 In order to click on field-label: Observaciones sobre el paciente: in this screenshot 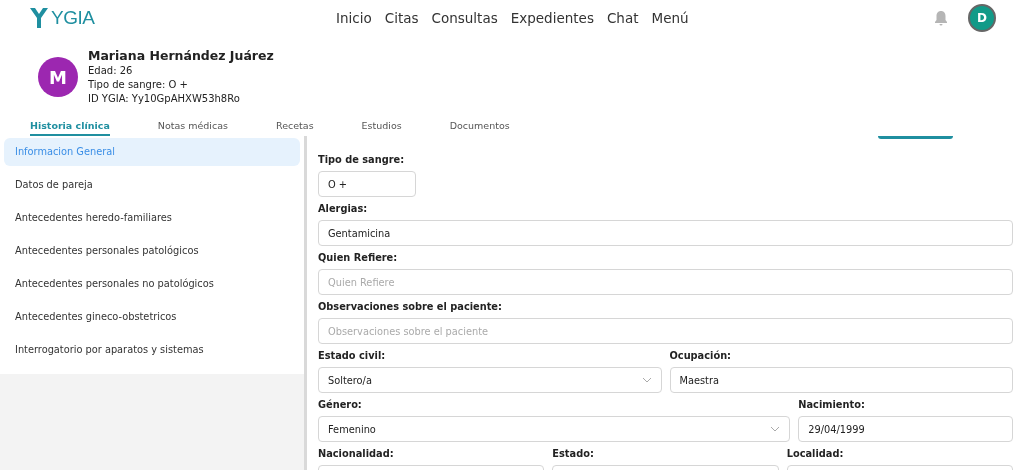, I will do `click(410, 307)`.